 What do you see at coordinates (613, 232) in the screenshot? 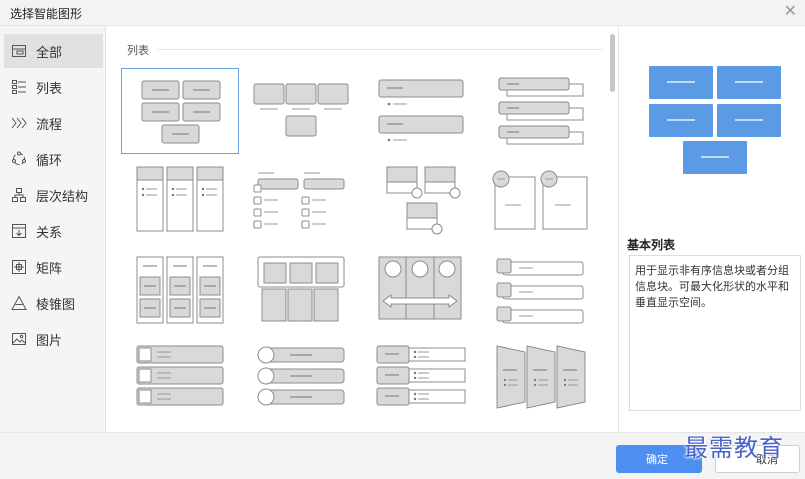
I see `gallery-scrollbar` at bounding box center [613, 232].